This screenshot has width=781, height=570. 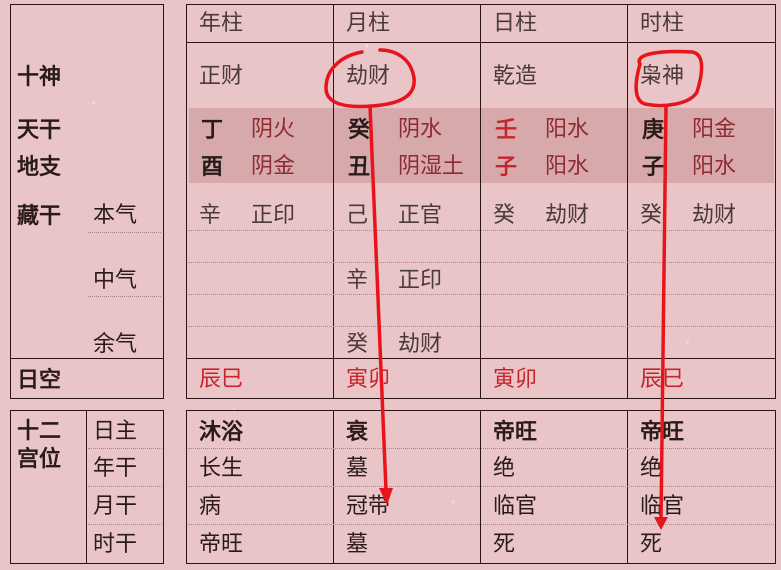 I want to click on palace-row-label: 时干, so click(x=115, y=544).